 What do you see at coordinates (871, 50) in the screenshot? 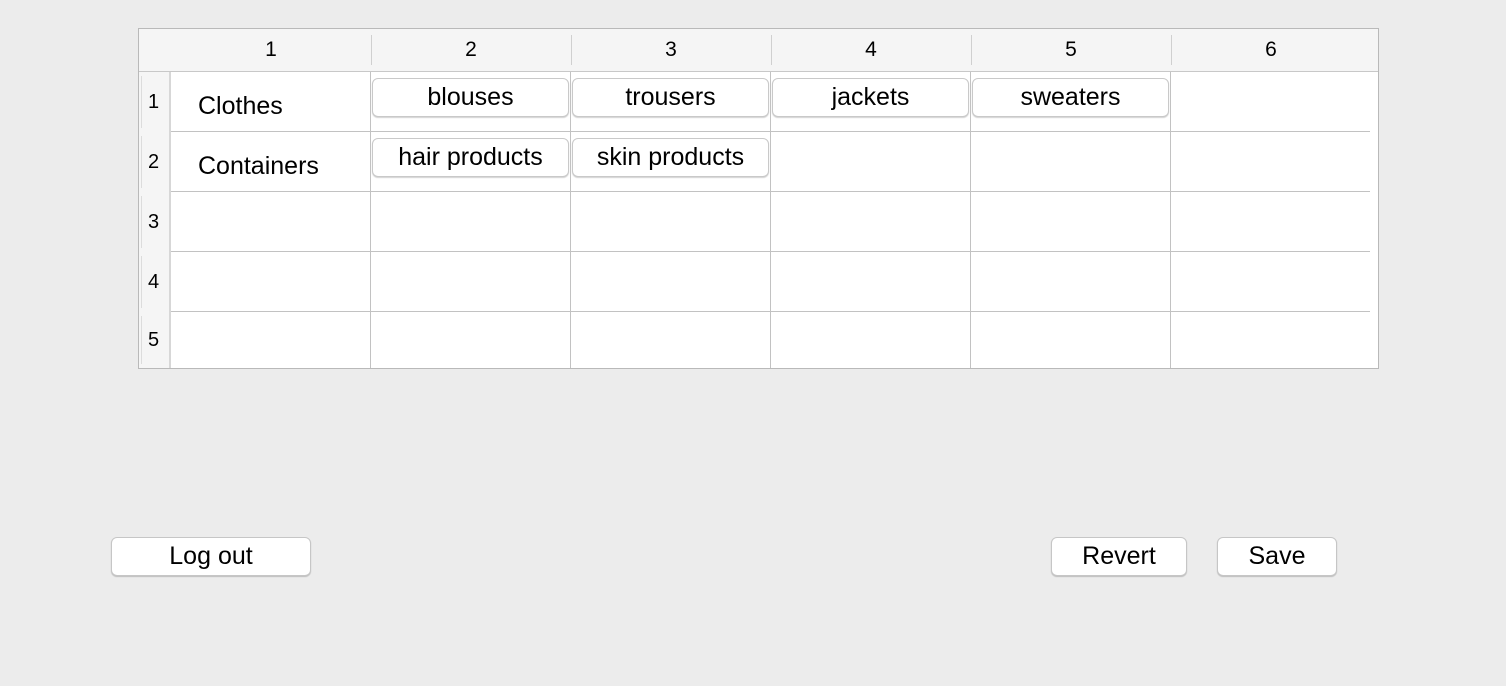
I see `column-header-4: 4` at bounding box center [871, 50].